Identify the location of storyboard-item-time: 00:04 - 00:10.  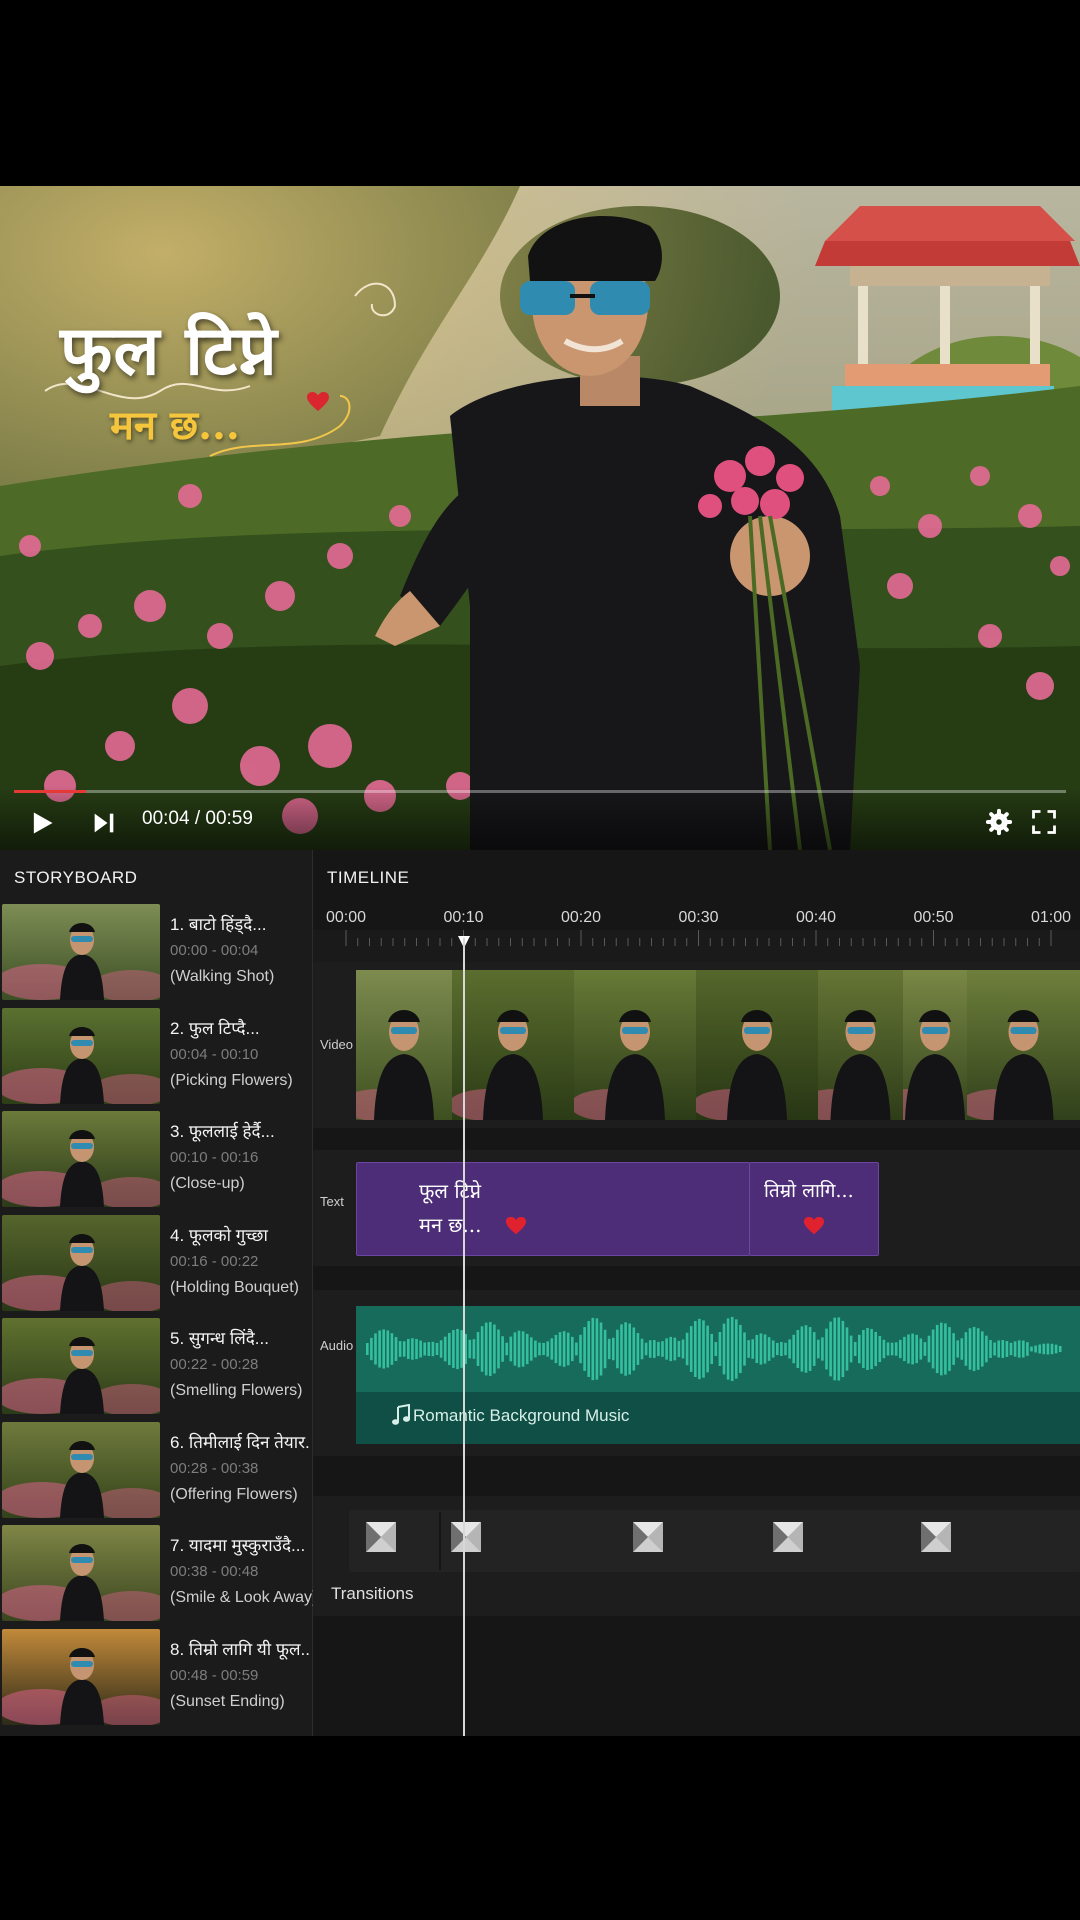
(214, 1054).